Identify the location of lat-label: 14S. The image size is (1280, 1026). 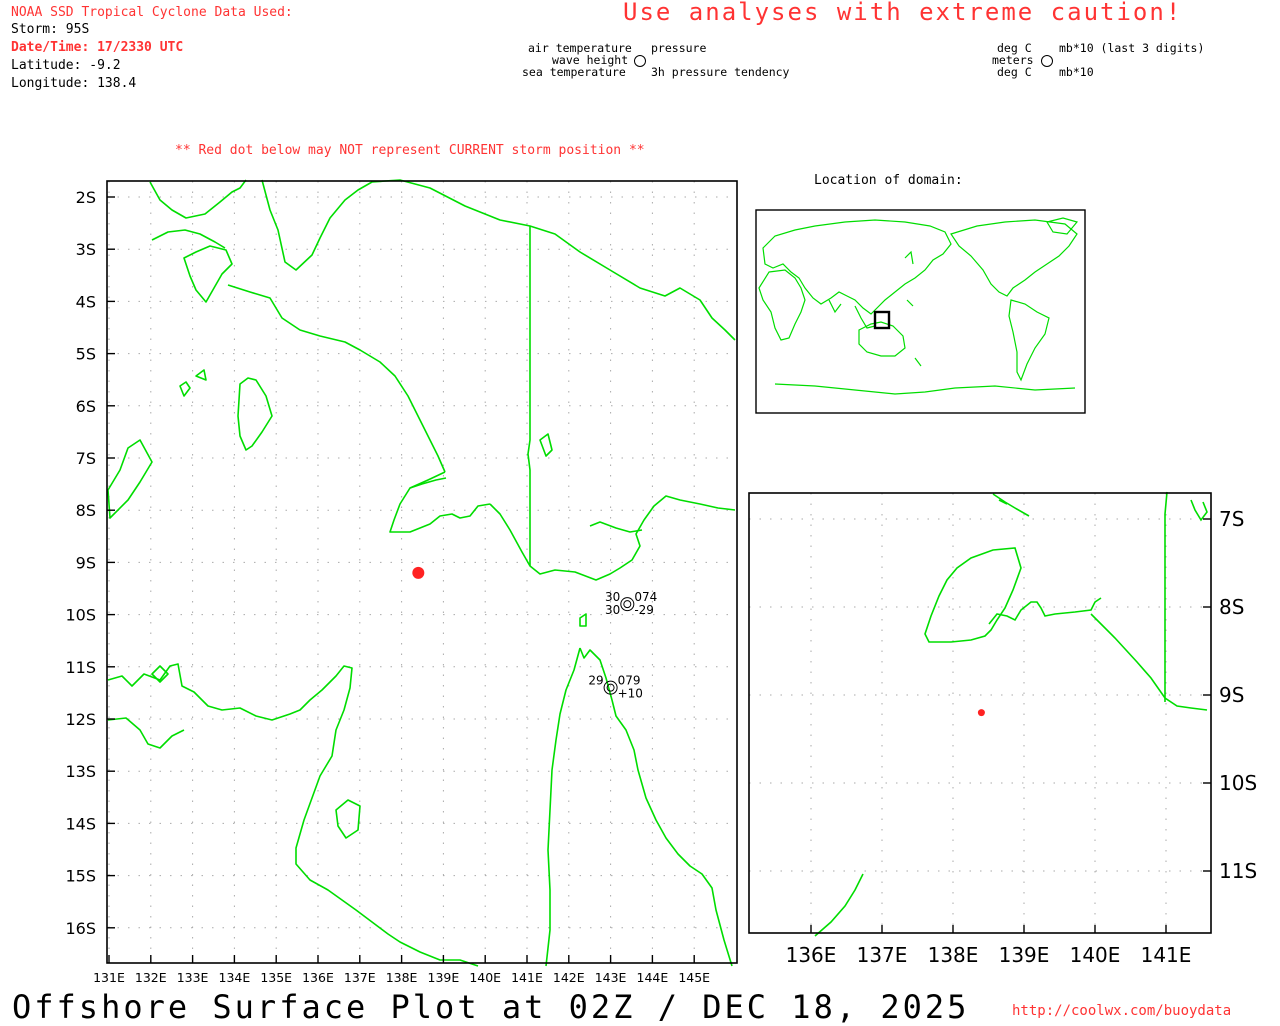
(80, 823).